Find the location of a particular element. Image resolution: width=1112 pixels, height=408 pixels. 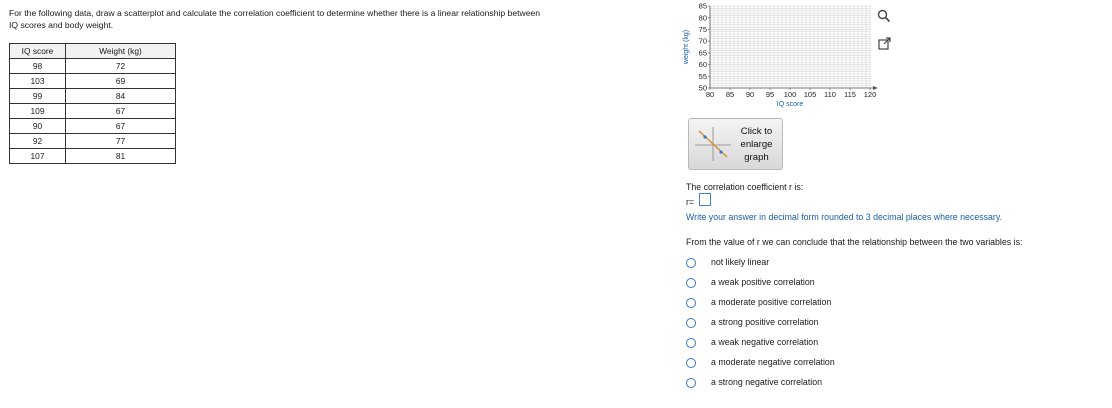

magnifier-icon is located at coordinates (884, 16).